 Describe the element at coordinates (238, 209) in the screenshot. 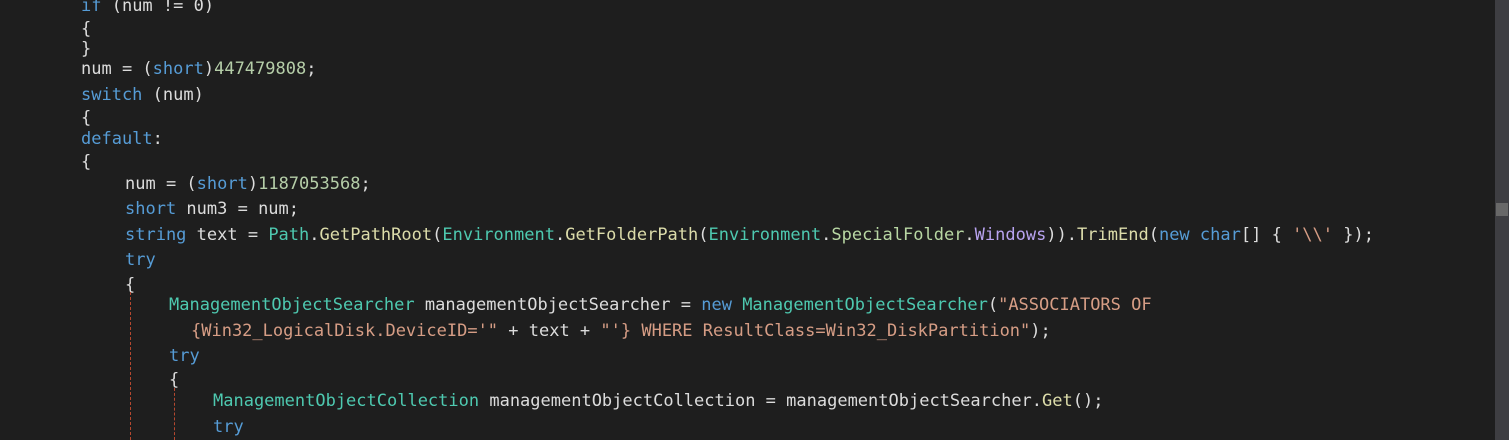

I see `code-token: num3 = num;` at that location.